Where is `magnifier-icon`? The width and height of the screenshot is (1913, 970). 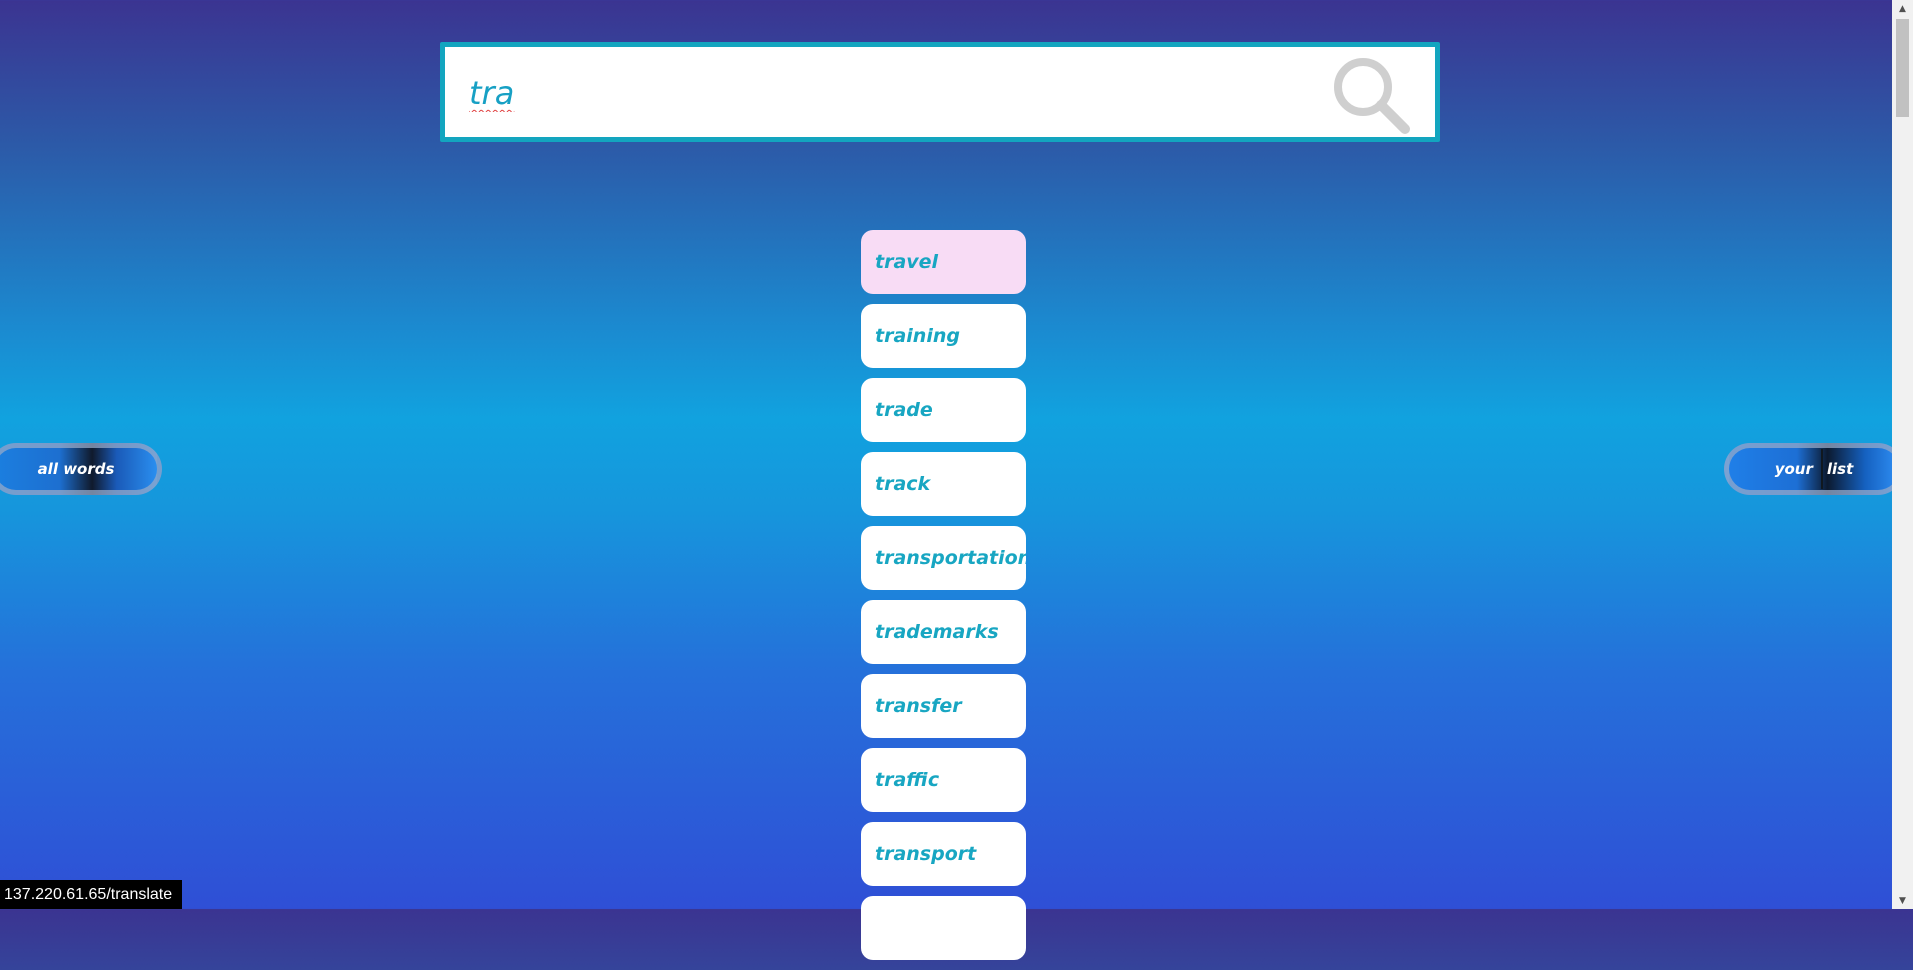 magnifier-icon is located at coordinates (1372, 96).